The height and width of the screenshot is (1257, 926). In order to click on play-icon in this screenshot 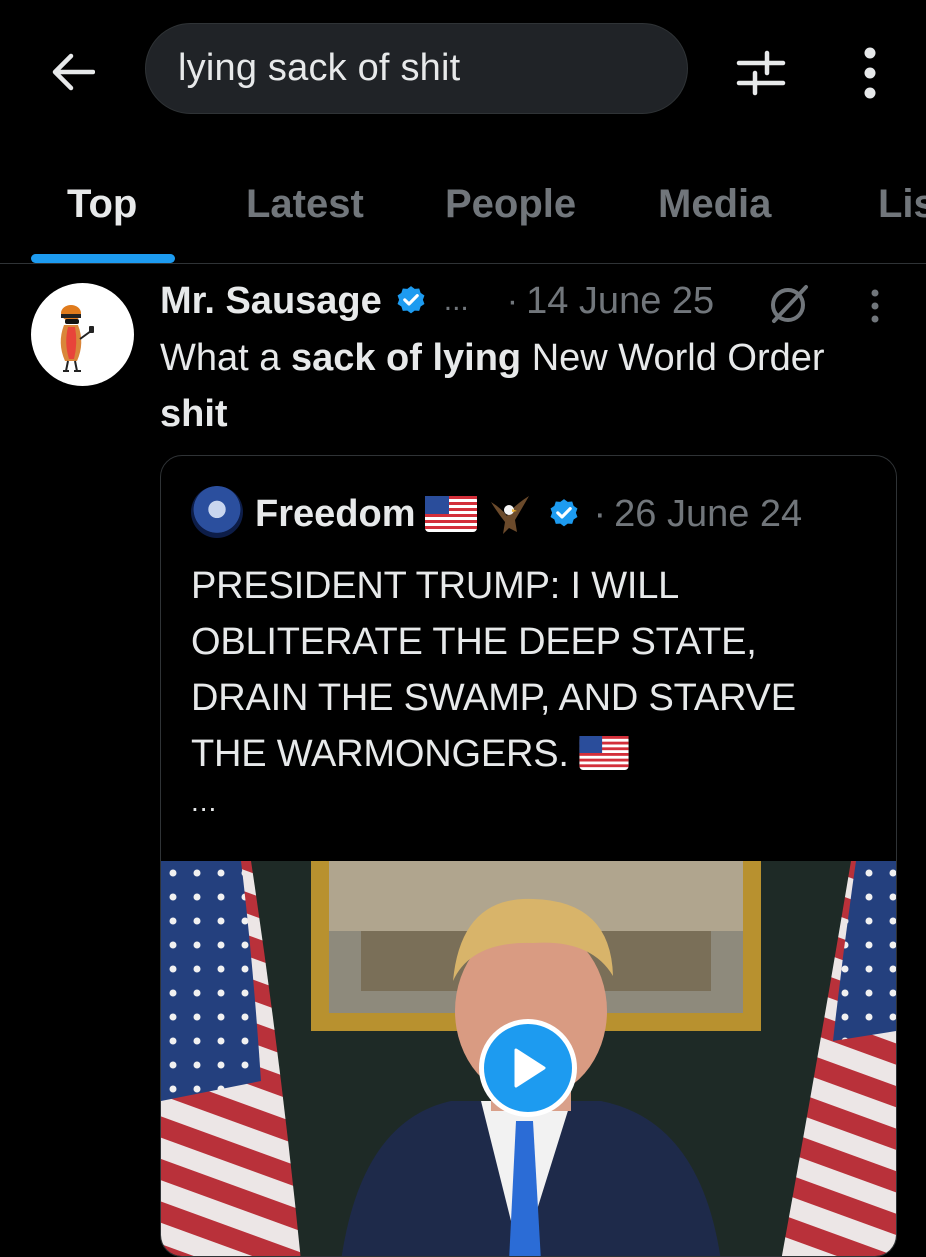, I will do `click(530, 1068)`.